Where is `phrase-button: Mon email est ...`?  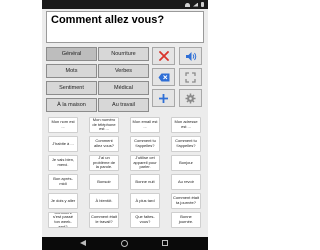
phrase-button: Mon email est ... is located at coordinates (145, 125).